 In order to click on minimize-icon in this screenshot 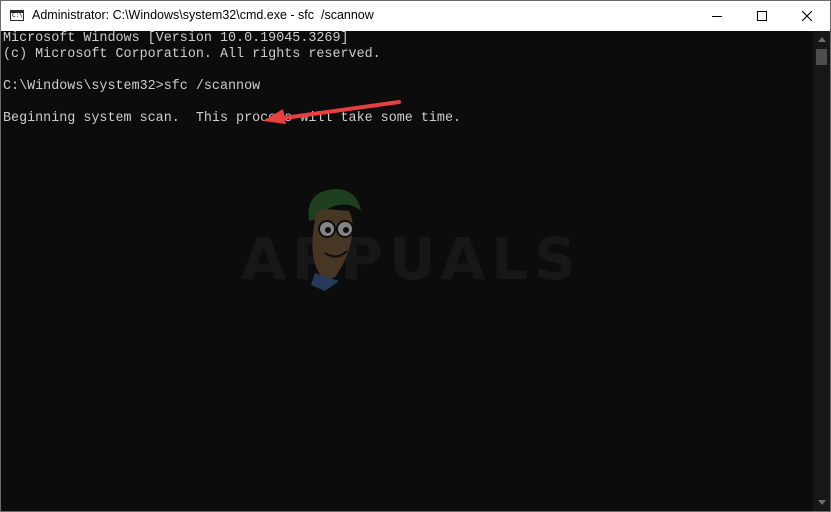, I will do `click(717, 16)`.